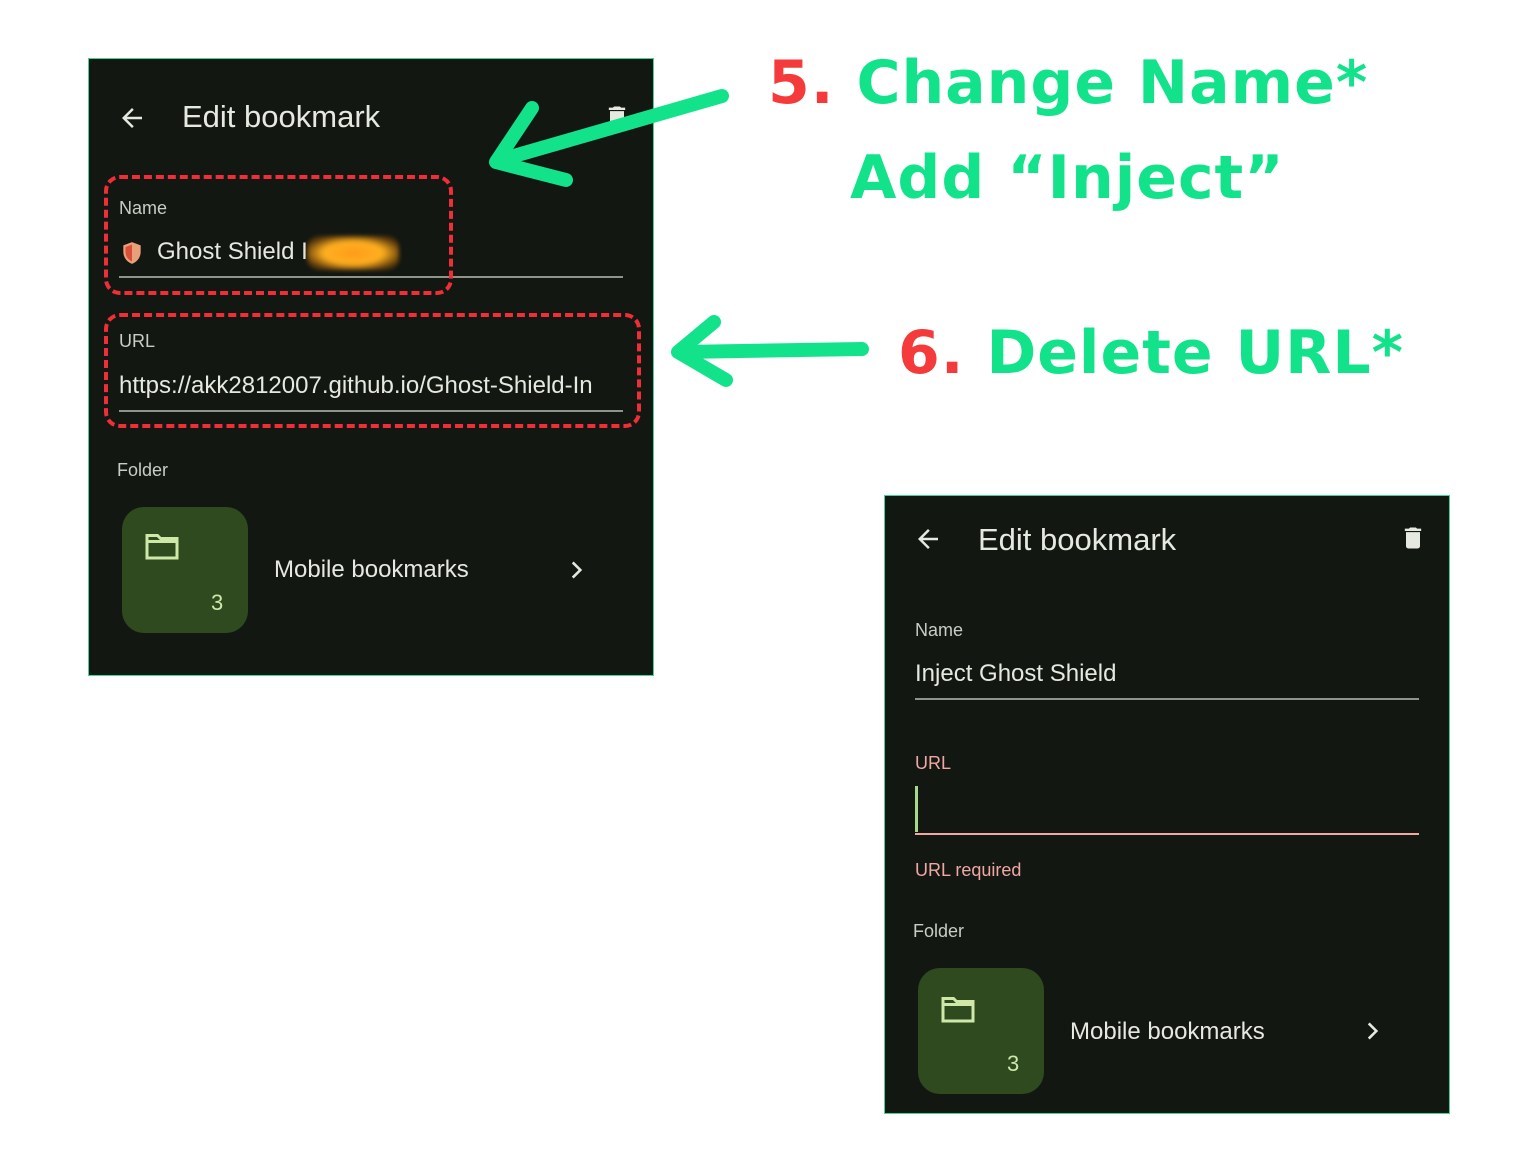 This screenshot has width=1536, height=1152. I want to click on step6-arrow, so click(770, 351).